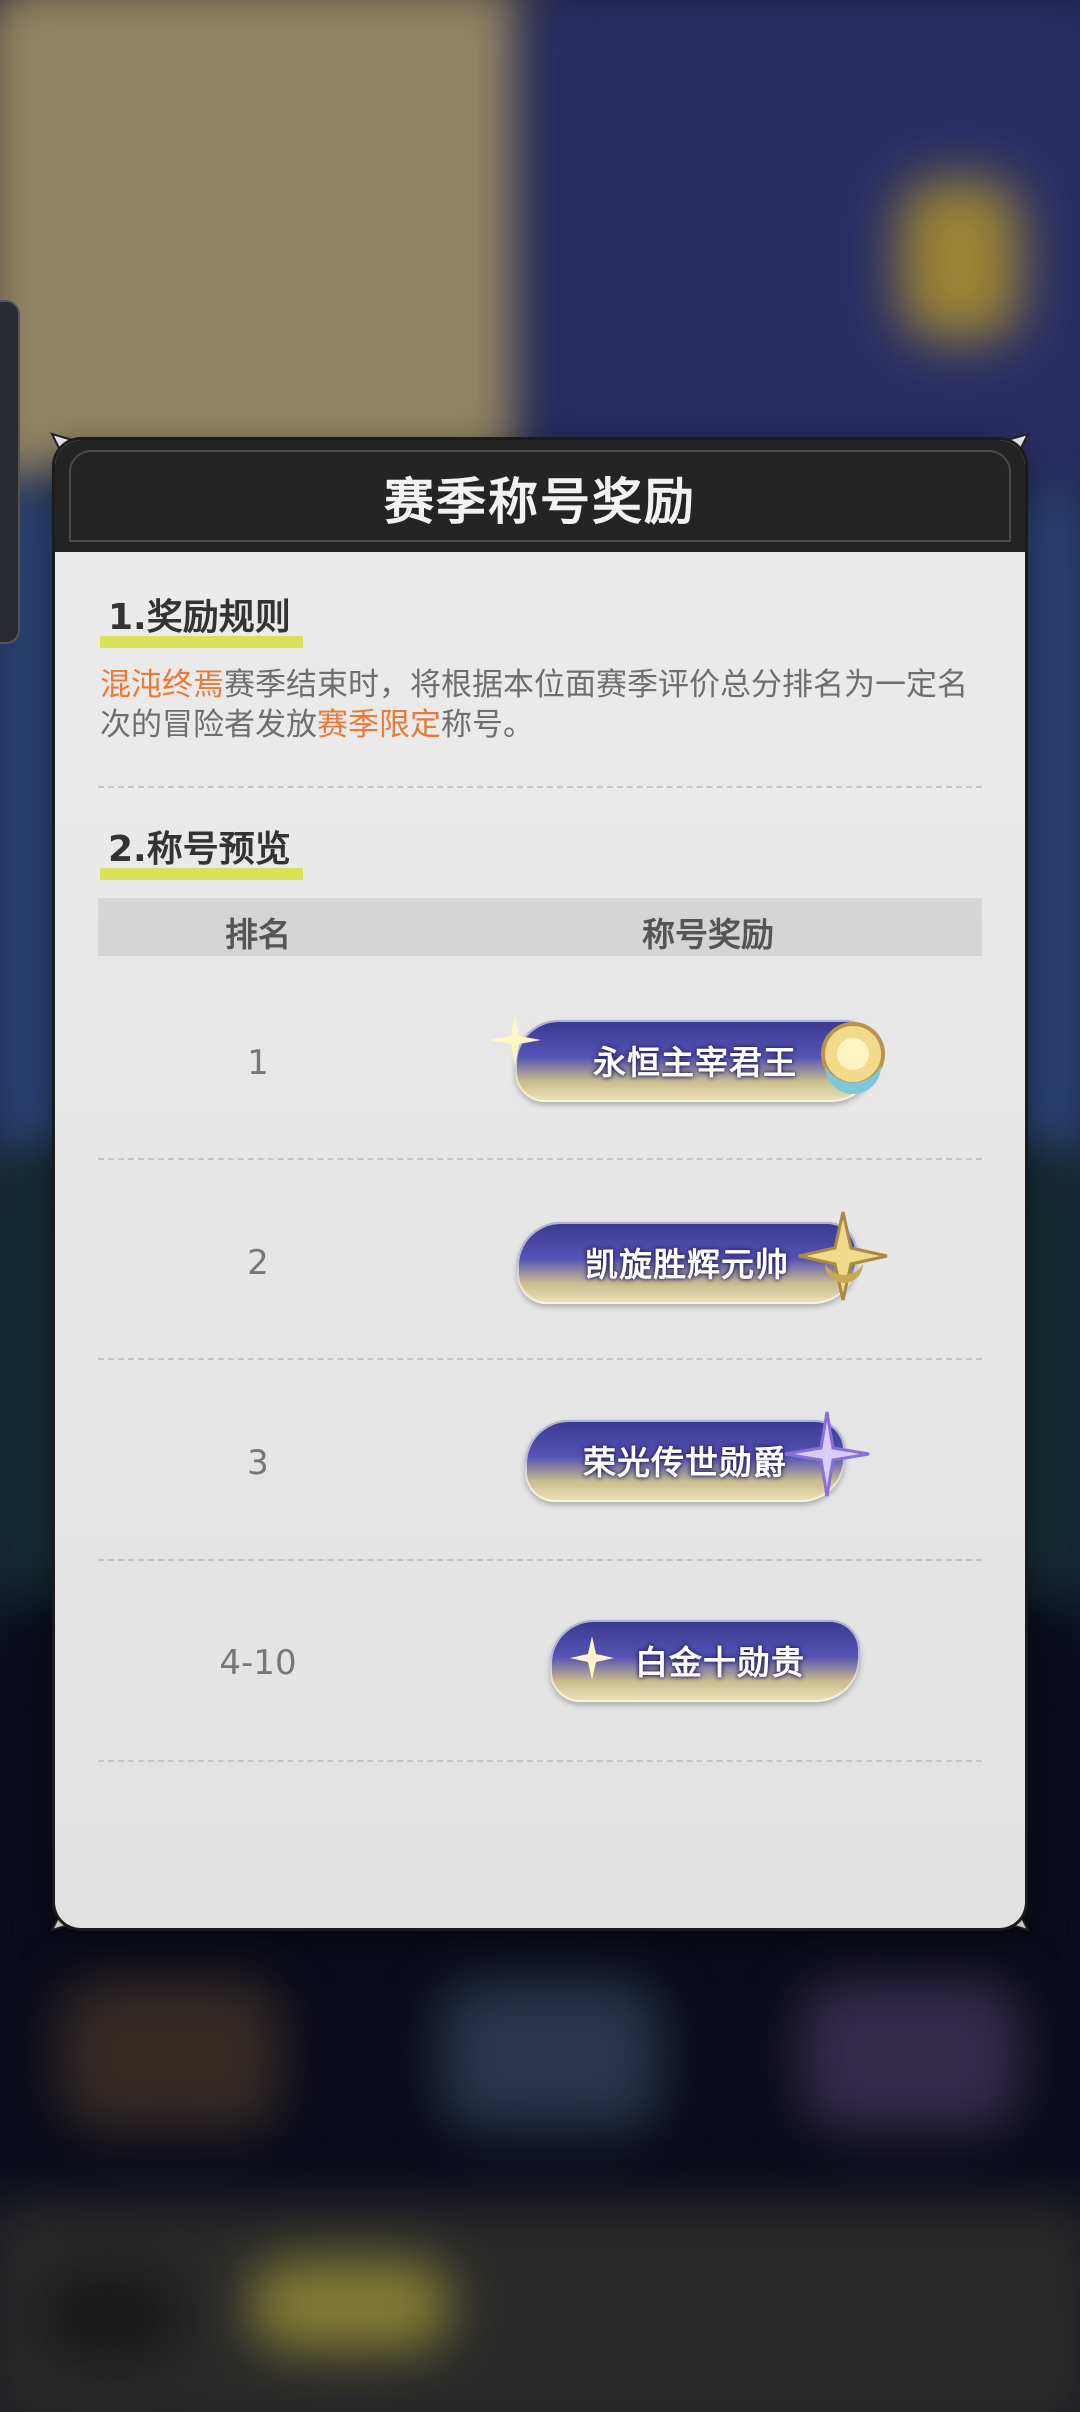 The image size is (1080, 2412). I want to click on column-header-rank: 排名, so click(258, 934).